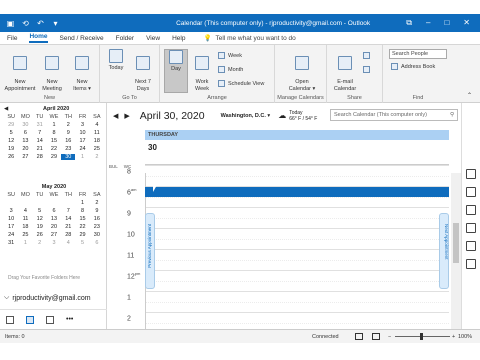  Describe the element at coordinates (230, 69) in the screenshot. I see `month-button: Month` at that location.